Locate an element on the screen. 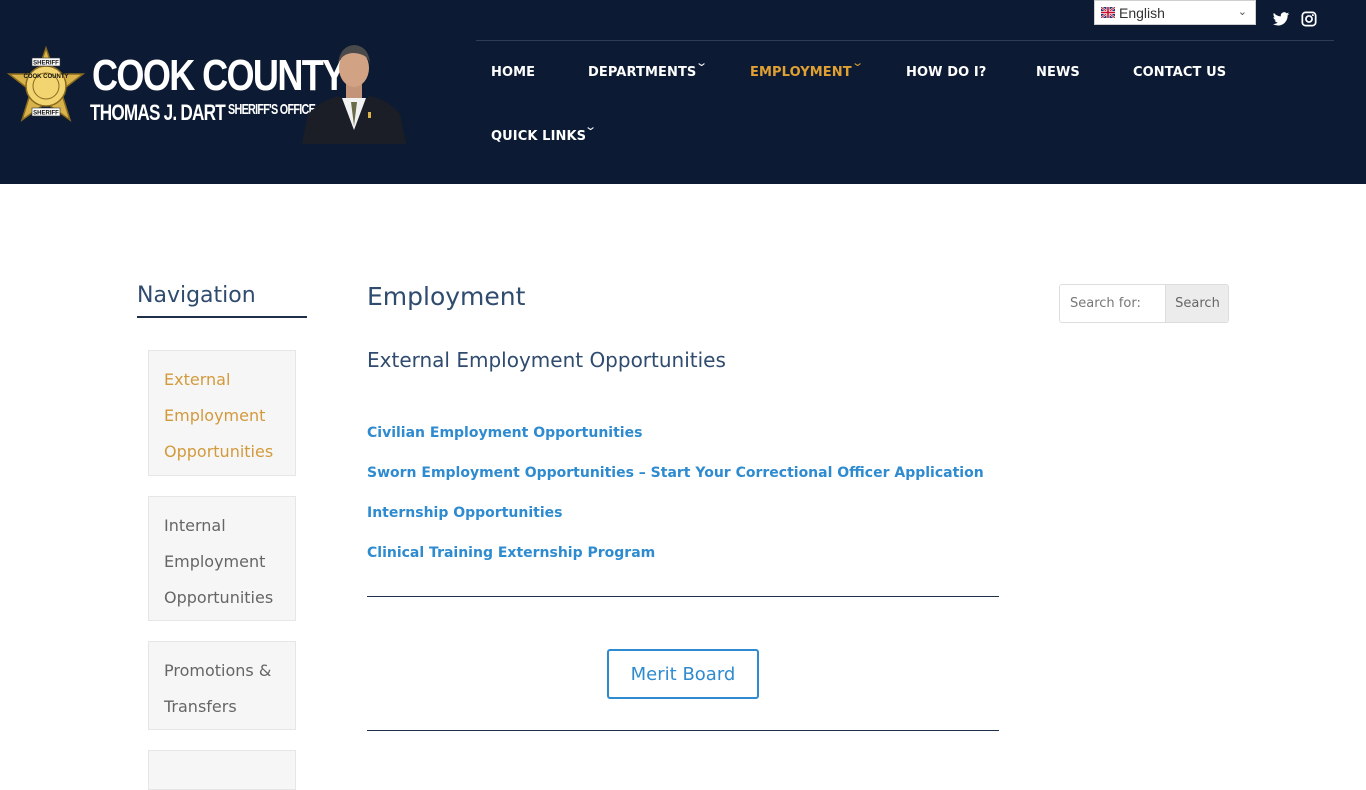 The image size is (1366, 790). nav-employment: EMPLOYMENT is located at coordinates (801, 75).